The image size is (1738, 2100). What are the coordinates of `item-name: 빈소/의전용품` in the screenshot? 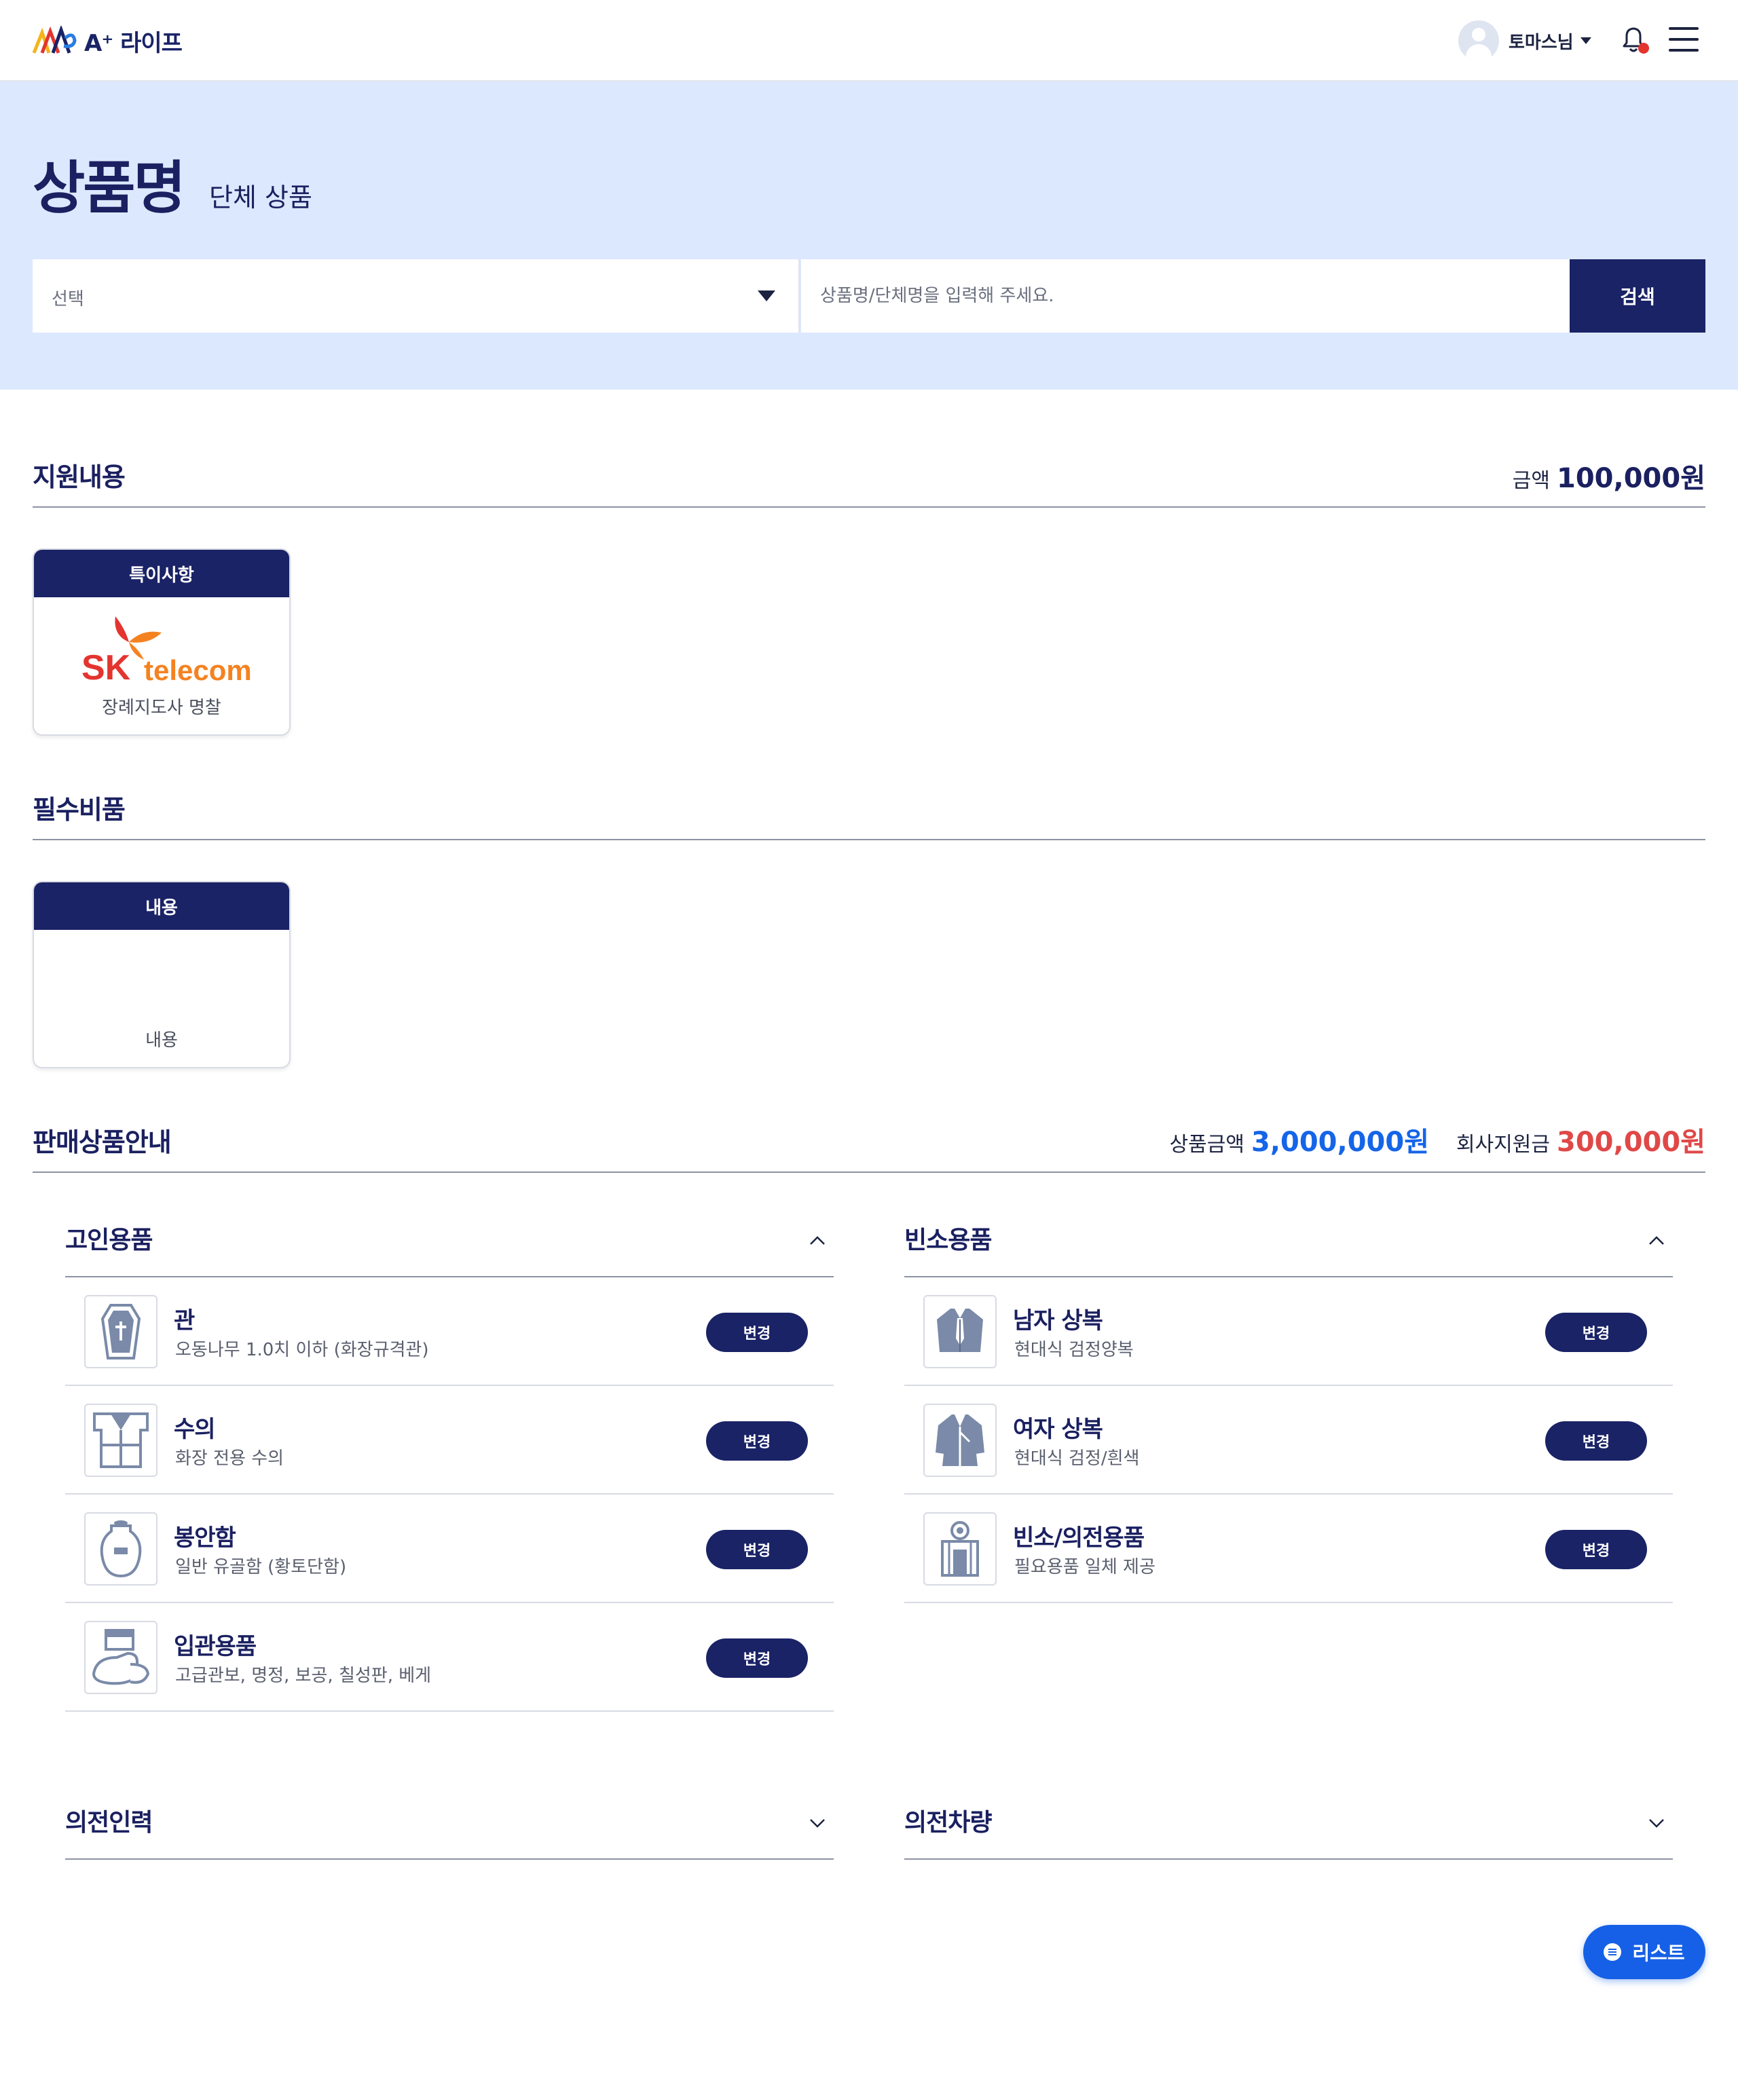 It's located at (1079, 1538).